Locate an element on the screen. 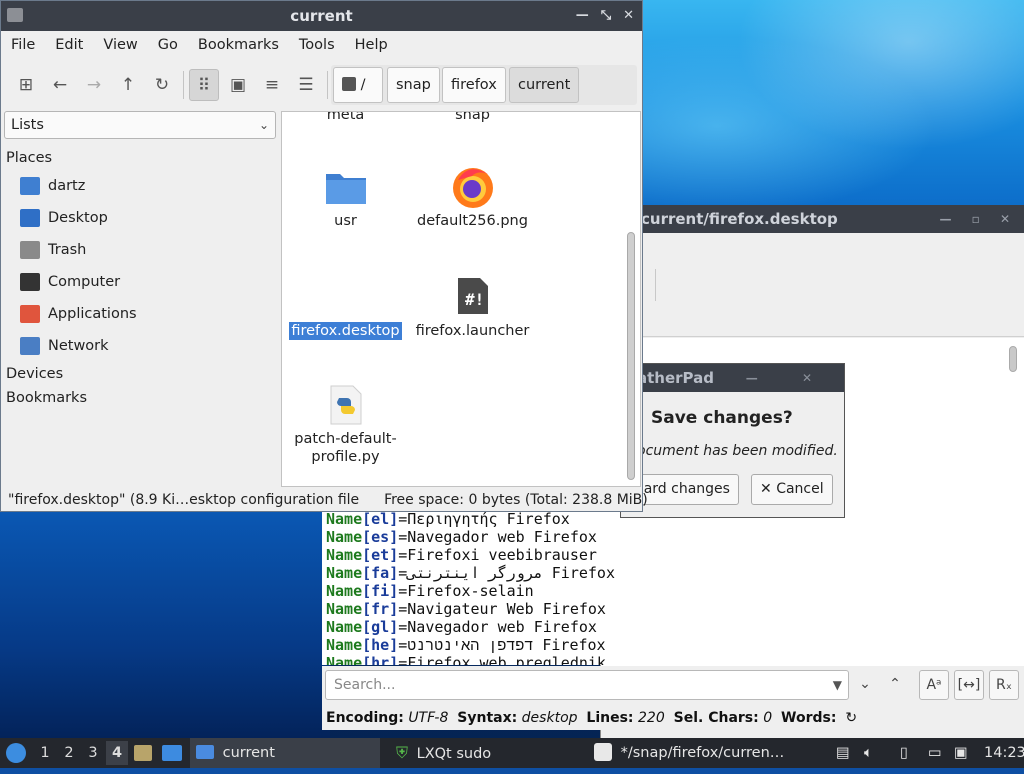 The width and height of the screenshot is (1024, 774). icon-view-icon: ⠿ is located at coordinates (204, 85).